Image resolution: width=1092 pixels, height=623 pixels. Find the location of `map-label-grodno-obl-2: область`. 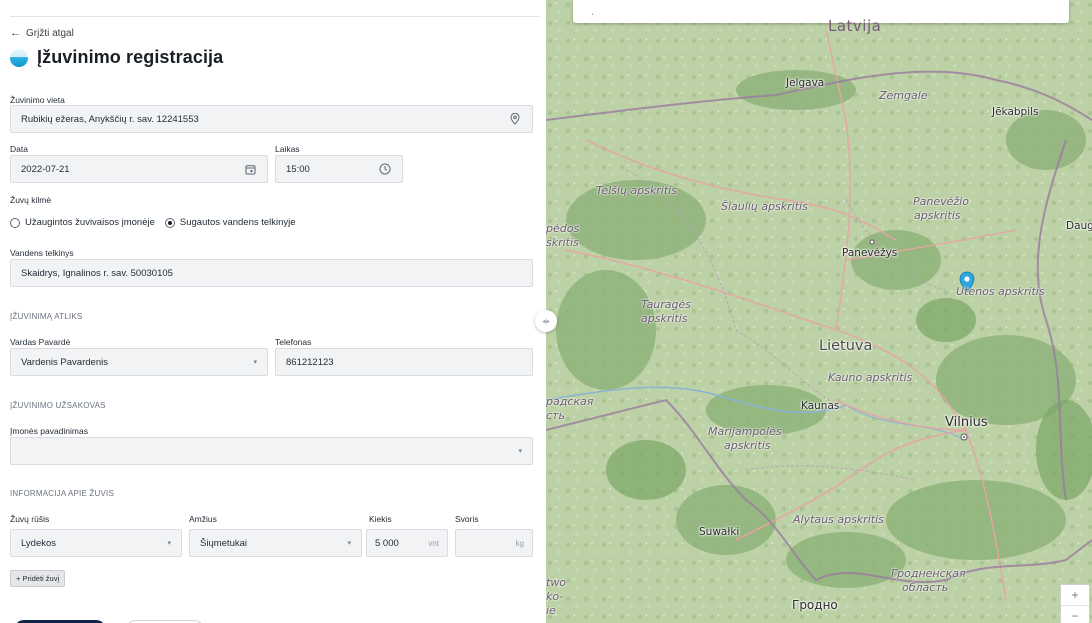

map-label-grodno-obl-2: область is located at coordinates (925, 587).